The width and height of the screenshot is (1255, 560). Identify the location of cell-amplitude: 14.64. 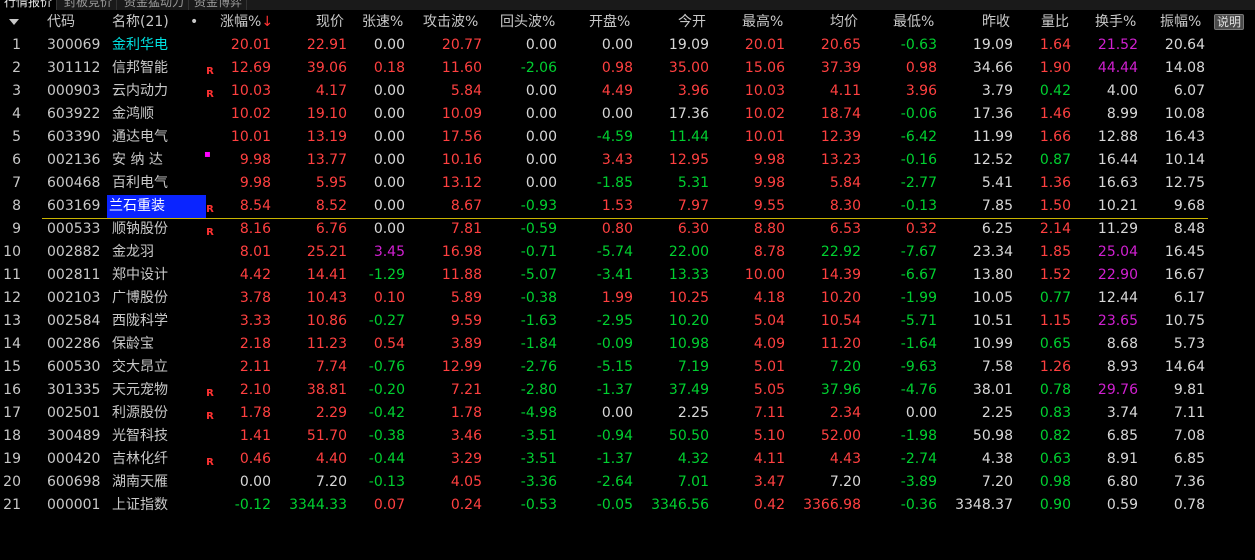
(1184, 367).